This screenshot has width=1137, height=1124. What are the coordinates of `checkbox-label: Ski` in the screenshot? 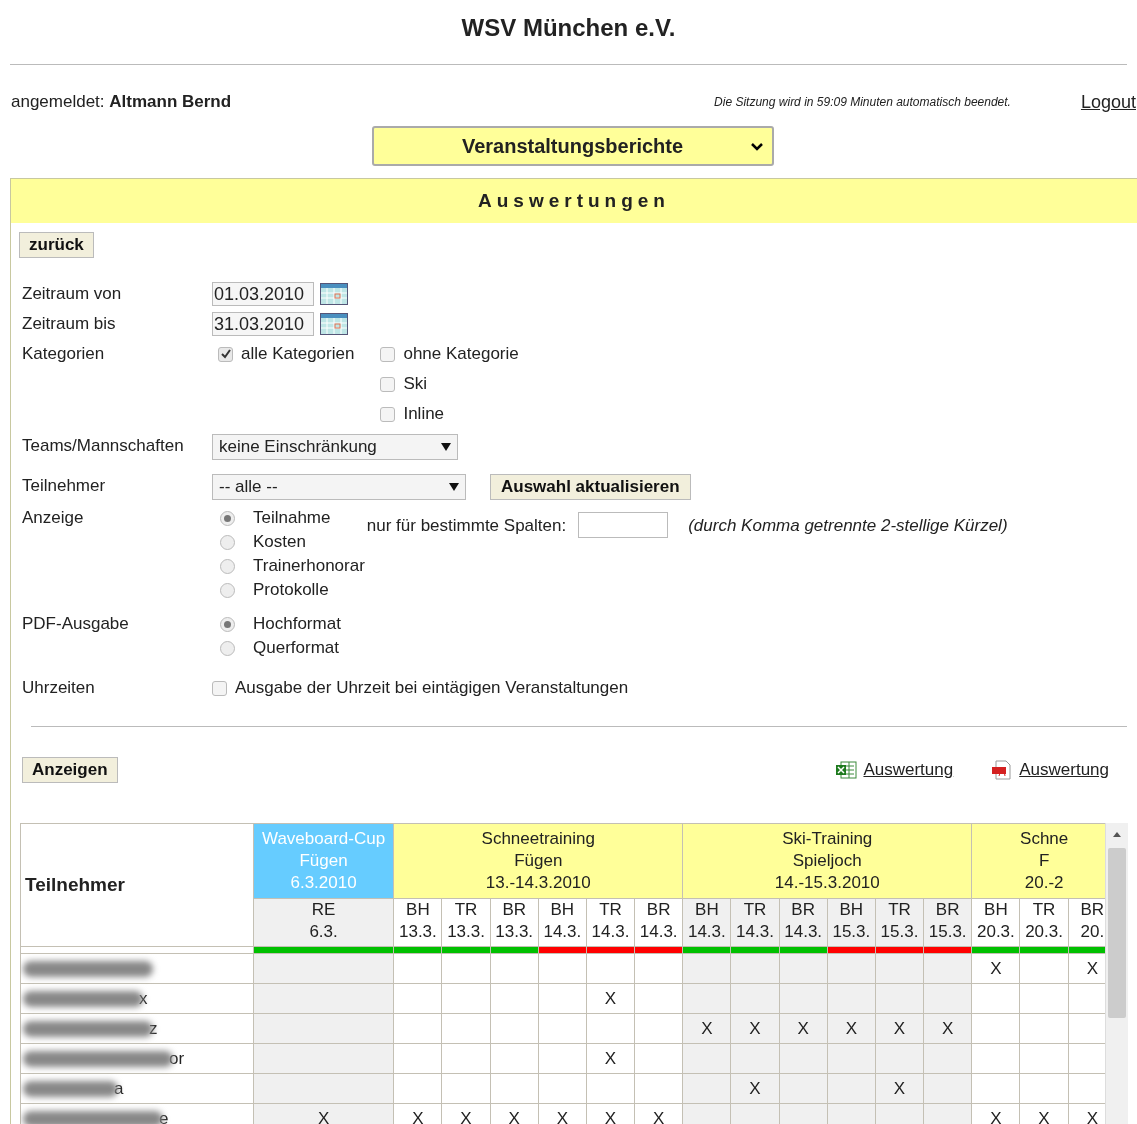 It's located at (415, 384).